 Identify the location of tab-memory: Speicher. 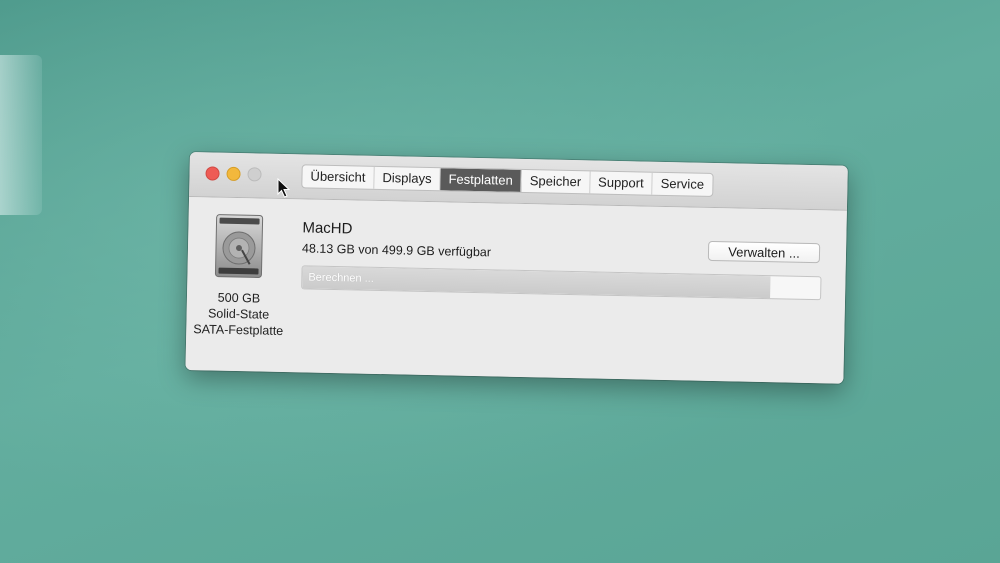
(556, 181).